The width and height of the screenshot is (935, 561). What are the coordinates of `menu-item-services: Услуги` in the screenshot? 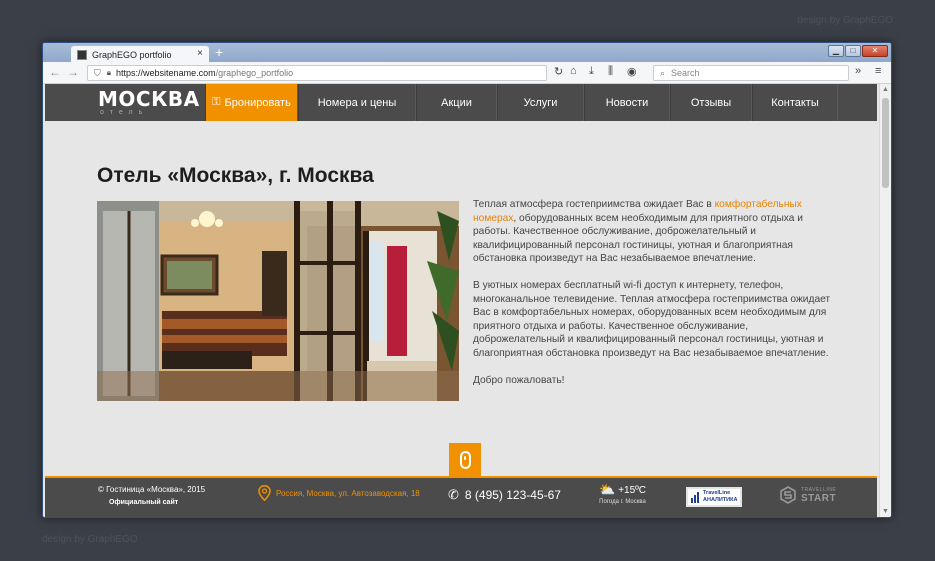 It's located at (540, 102).